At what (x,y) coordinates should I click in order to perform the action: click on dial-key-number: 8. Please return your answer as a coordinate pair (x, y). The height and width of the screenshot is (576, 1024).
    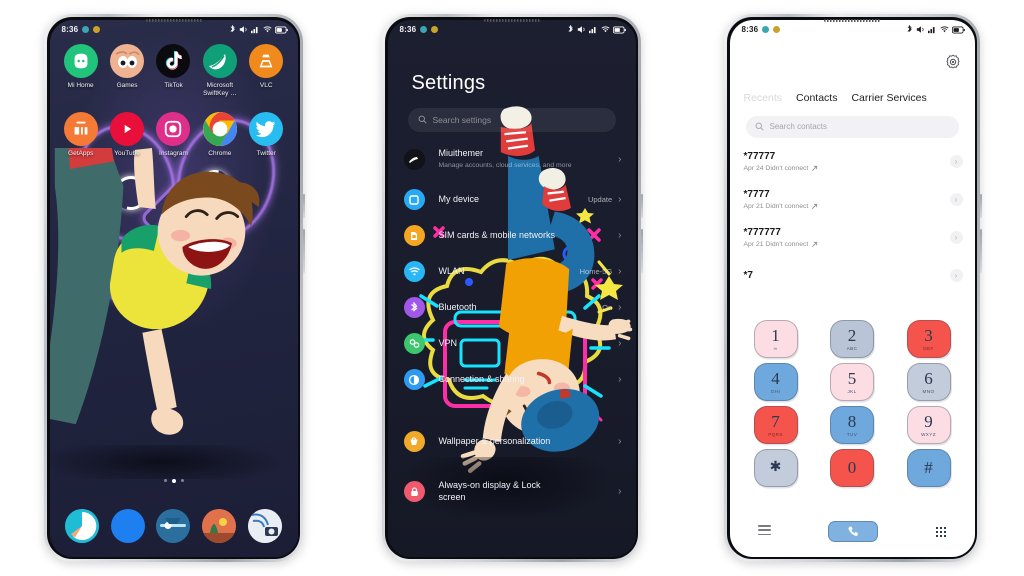
    Looking at the image, I should click on (852, 421).